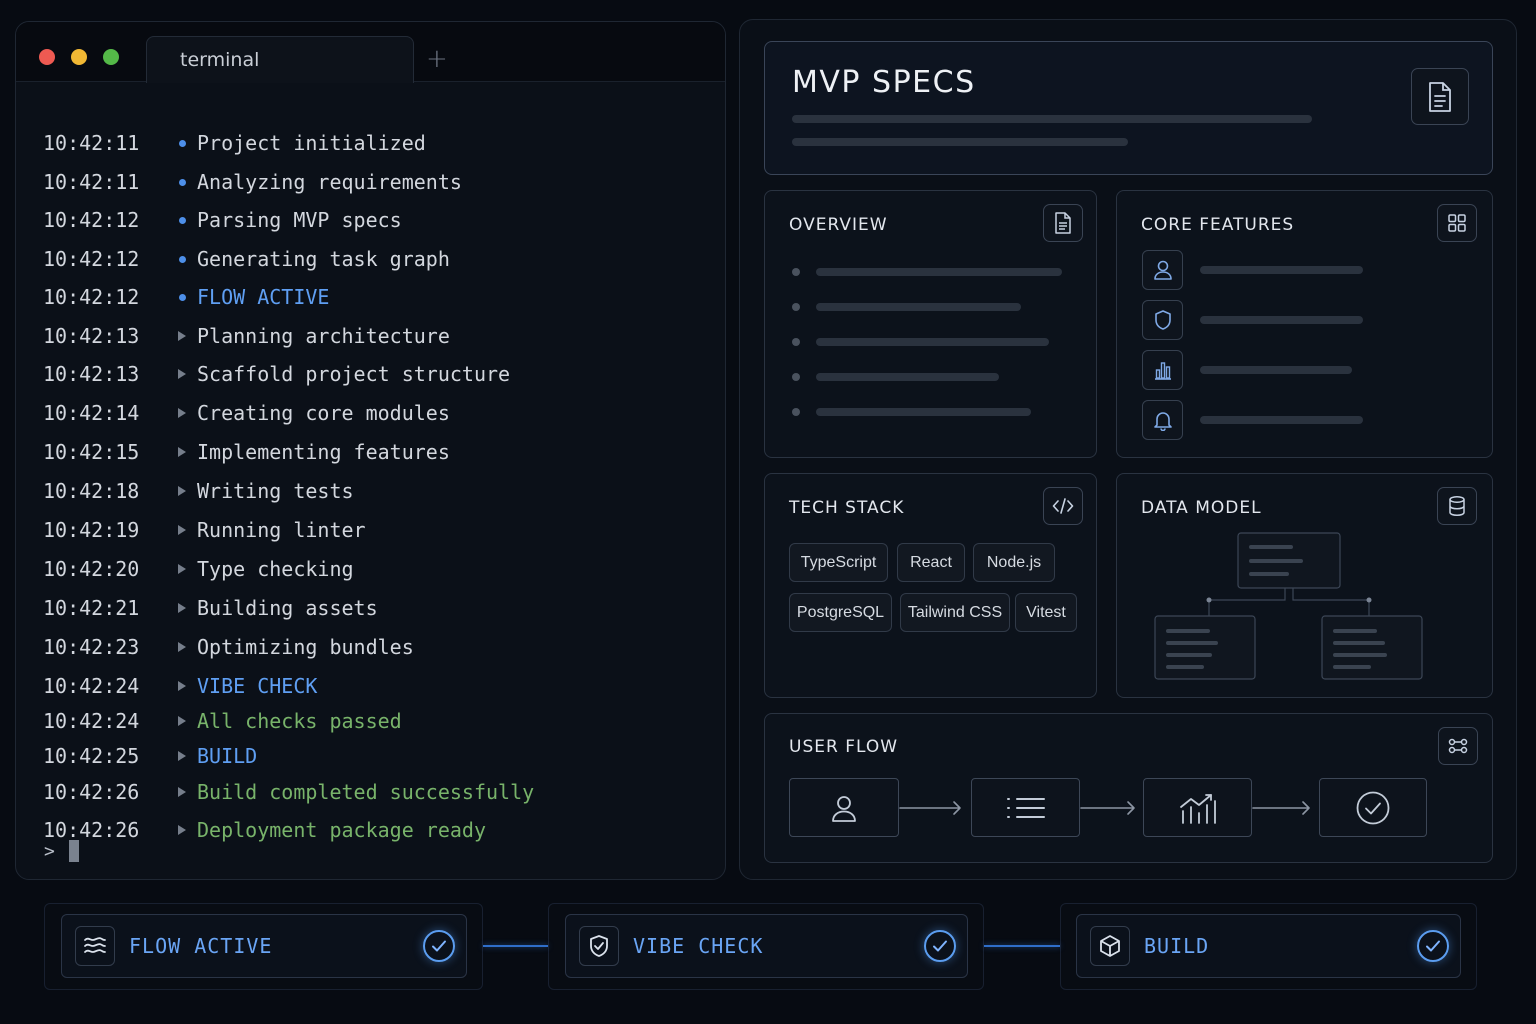 This screenshot has width=1536, height=1024. I want to click on log-line: 10:42:26 Deployment package ready, so click(264, 830).